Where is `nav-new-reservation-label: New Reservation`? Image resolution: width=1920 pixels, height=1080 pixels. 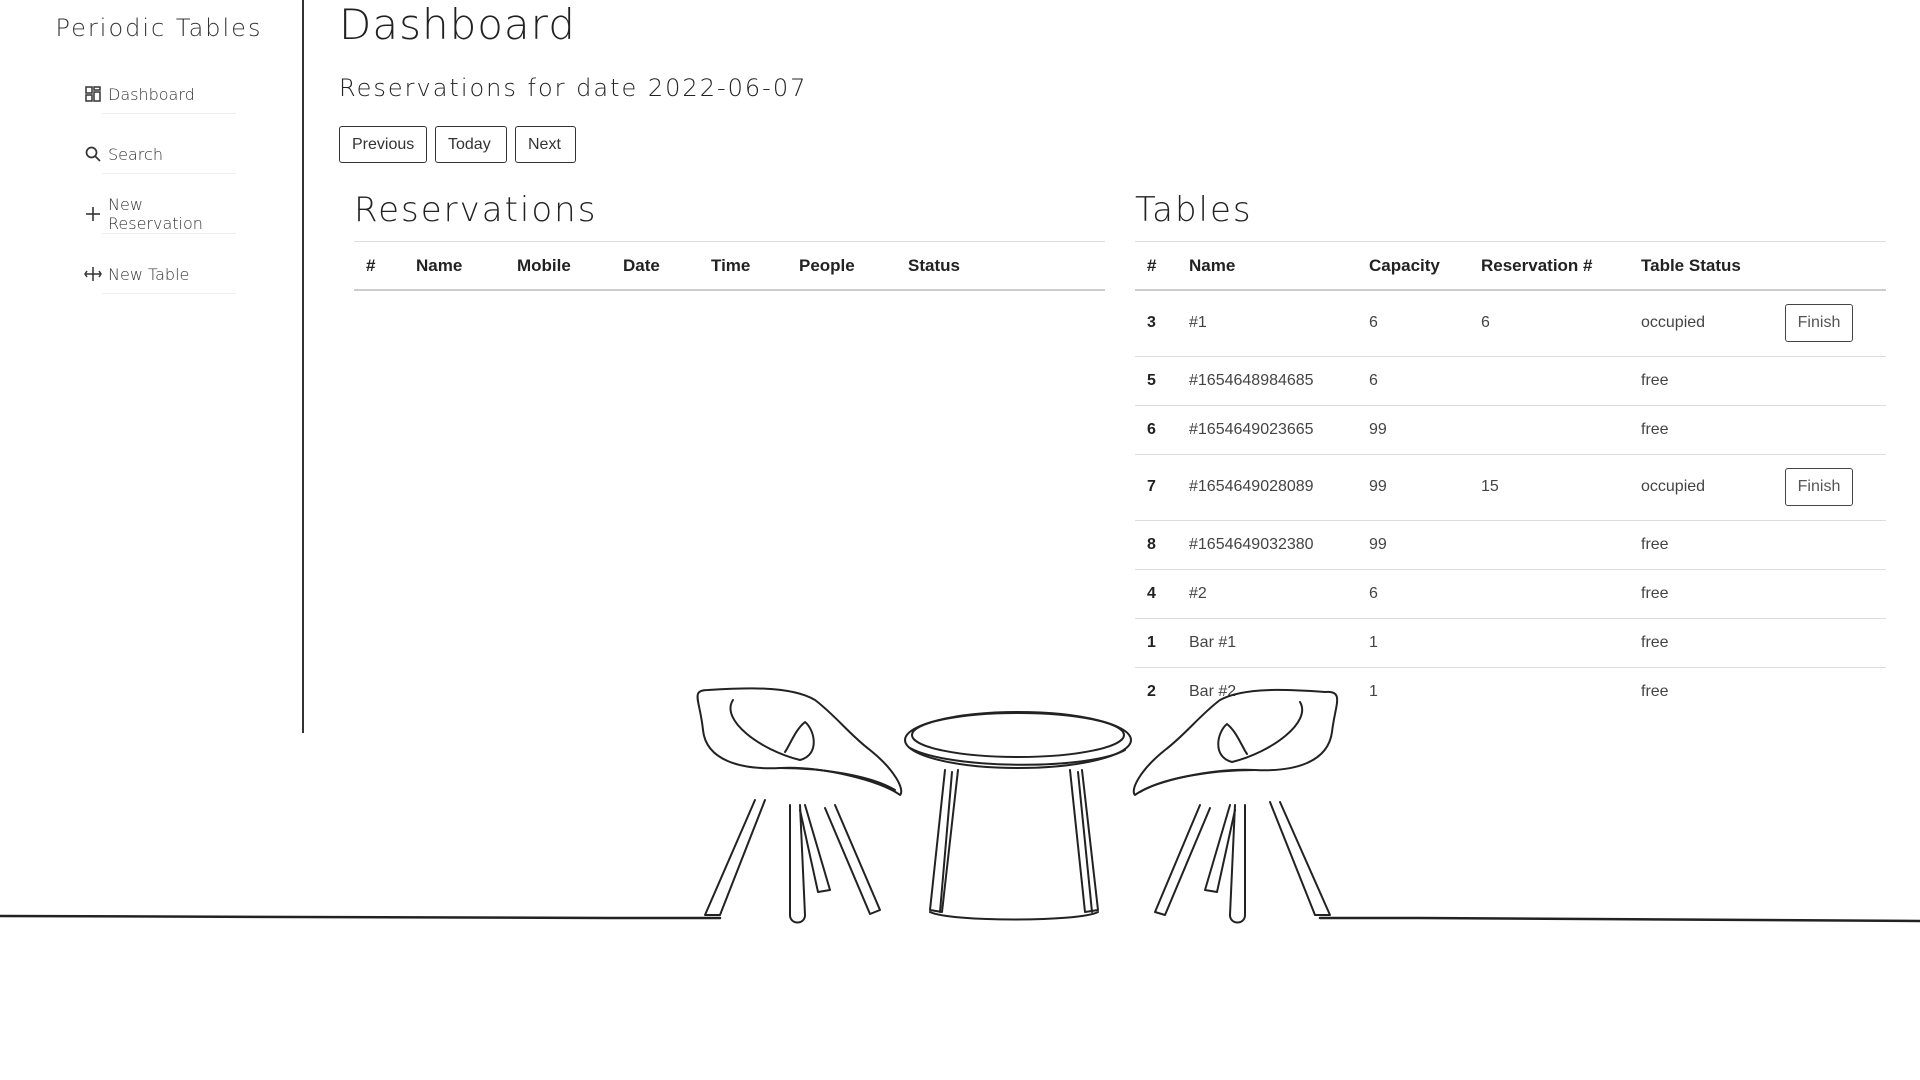
nav-new-reservation-label: New Reservation is located at coordinates (155, 214).